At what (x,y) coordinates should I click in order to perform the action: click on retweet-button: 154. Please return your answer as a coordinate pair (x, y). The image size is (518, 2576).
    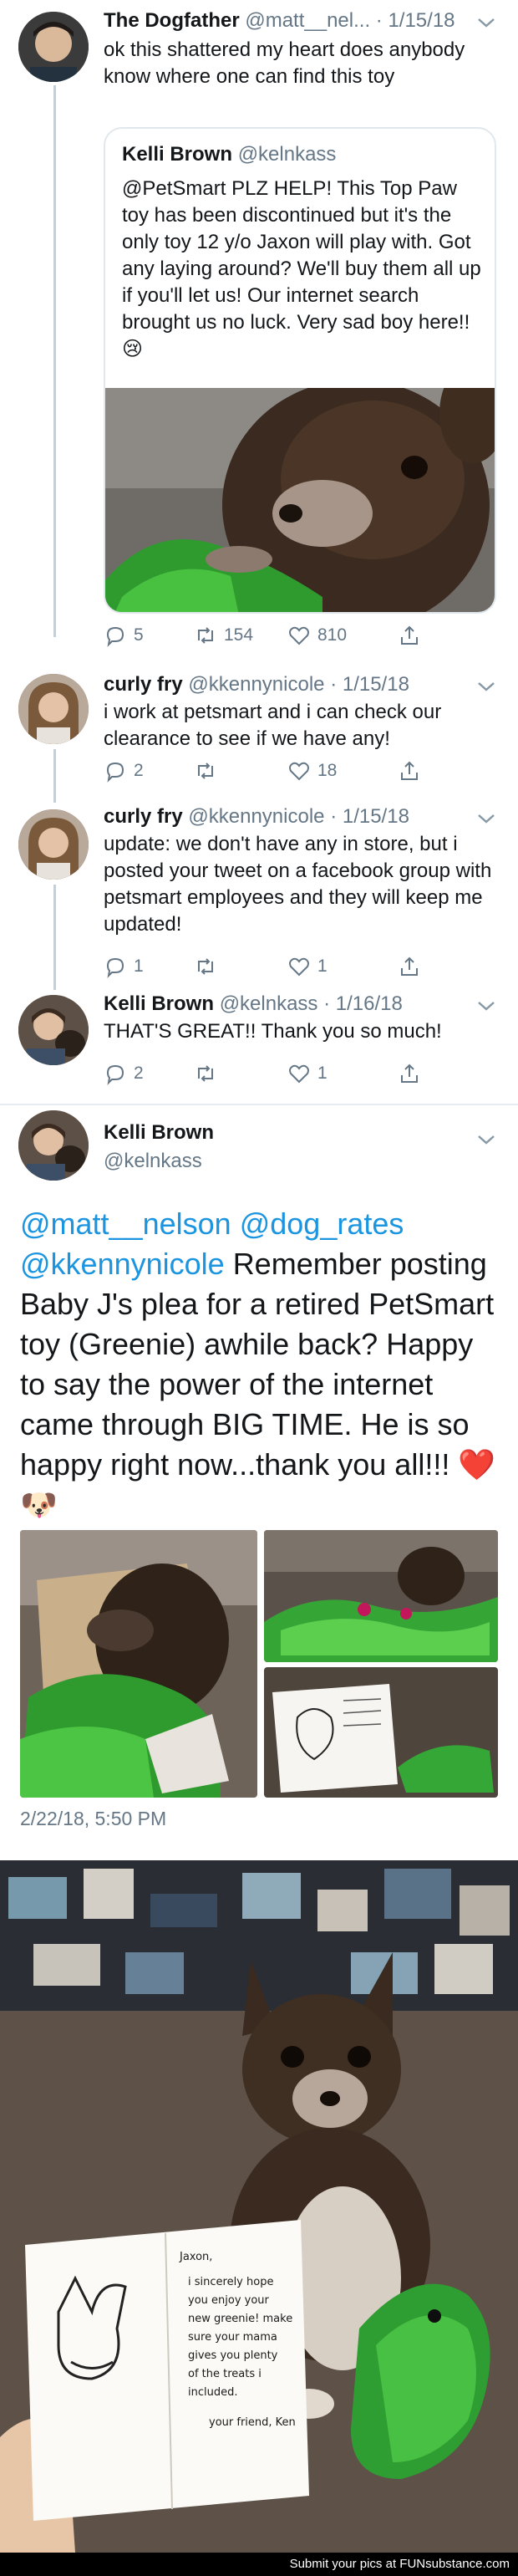
    Looking at the image, I should click on (241, 635).